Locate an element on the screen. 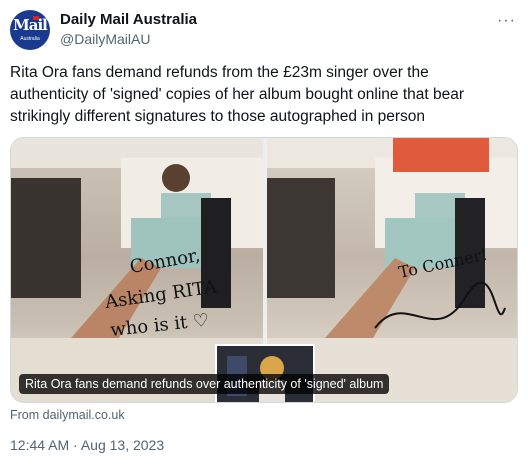 The height and width of the screenshot is (468, 528). avatar: Mail Australia is located at coordinates (30, 30).